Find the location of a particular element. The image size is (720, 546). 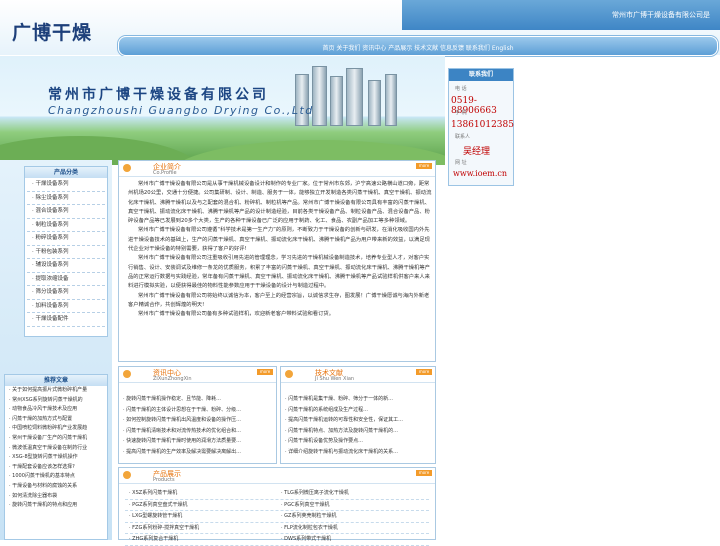

news-subtitle: ZiXunZhongXin is located at coordinates (172, 379).